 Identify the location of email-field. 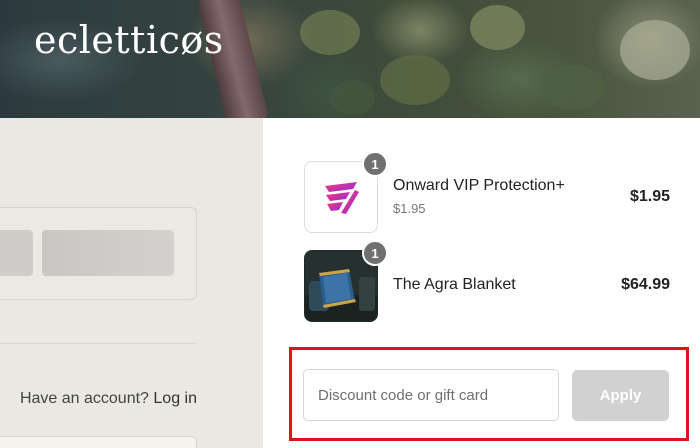
(98, 442).